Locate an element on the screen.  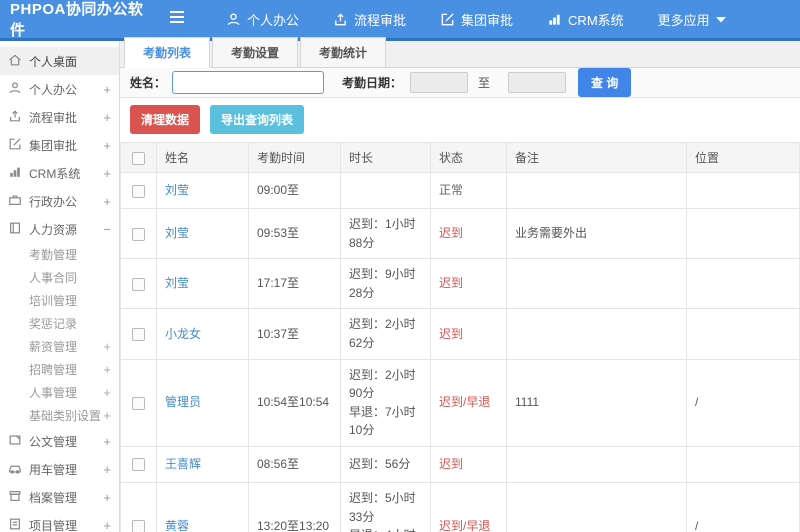
nav-item-workflow-approval: 流程审批 is located at coordinates (369, 19).